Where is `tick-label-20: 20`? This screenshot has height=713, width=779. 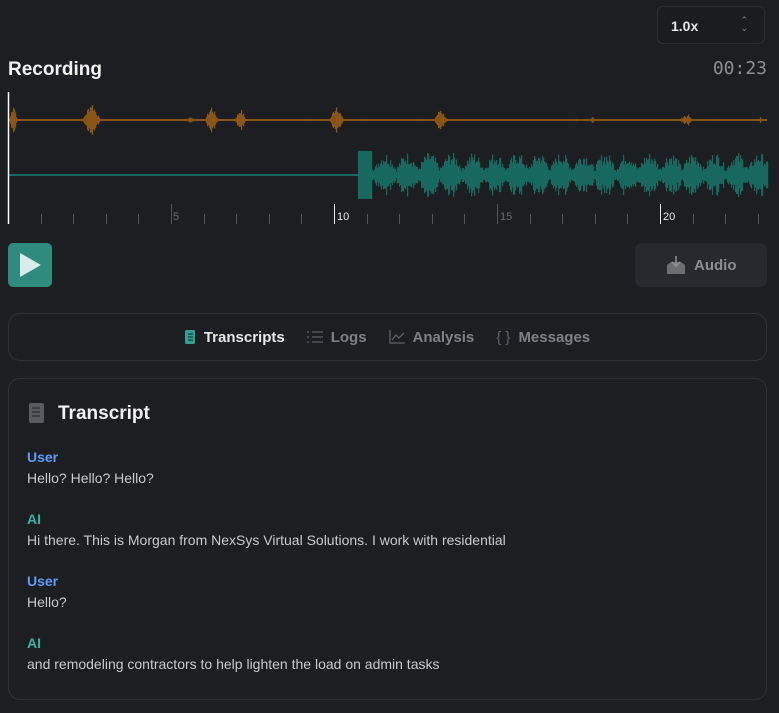
tick-label-20: 20 is located at coordinates (669, 217).